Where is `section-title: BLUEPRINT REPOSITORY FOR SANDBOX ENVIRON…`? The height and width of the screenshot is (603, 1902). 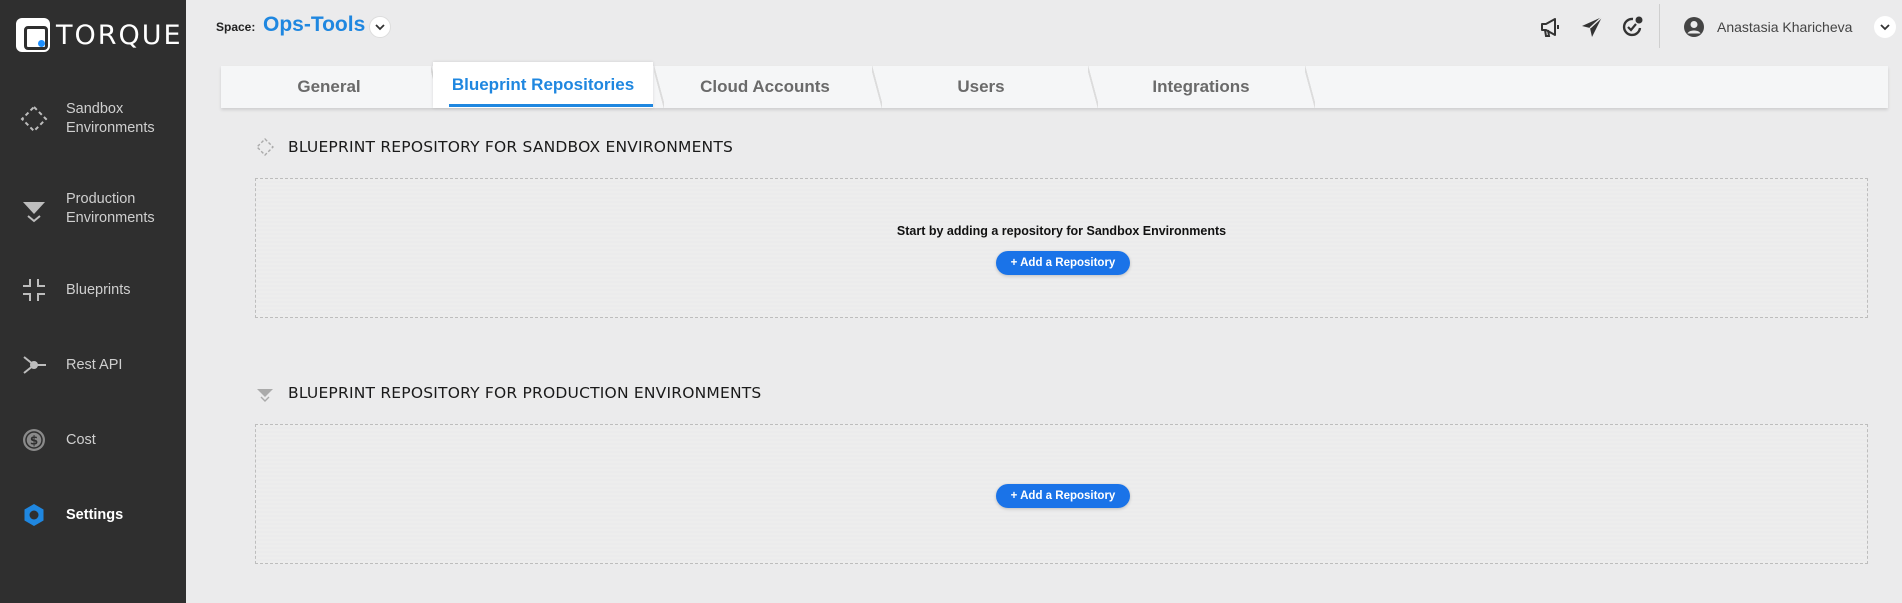
section-title: BLUEPRINT REPOSITORY FOR SANDBOX ENVIRON… is located at coordinates (511, 147).